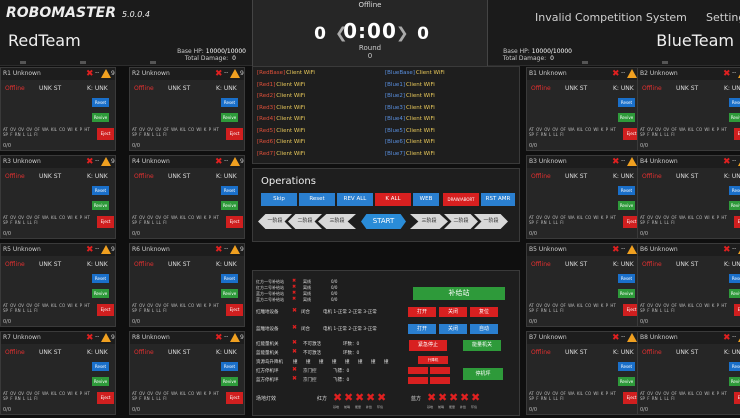  What do you see at coordinates (151, 249) in the screenshot?
I see `robot-name: R6 Unknown` at bounding box center [151, 249].